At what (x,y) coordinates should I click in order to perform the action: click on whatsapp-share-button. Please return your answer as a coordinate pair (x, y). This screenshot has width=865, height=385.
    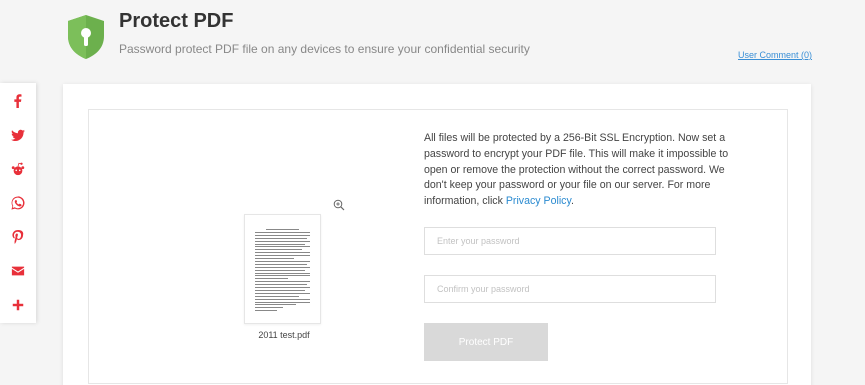
    Looking at the image, I should click on (18, 203).